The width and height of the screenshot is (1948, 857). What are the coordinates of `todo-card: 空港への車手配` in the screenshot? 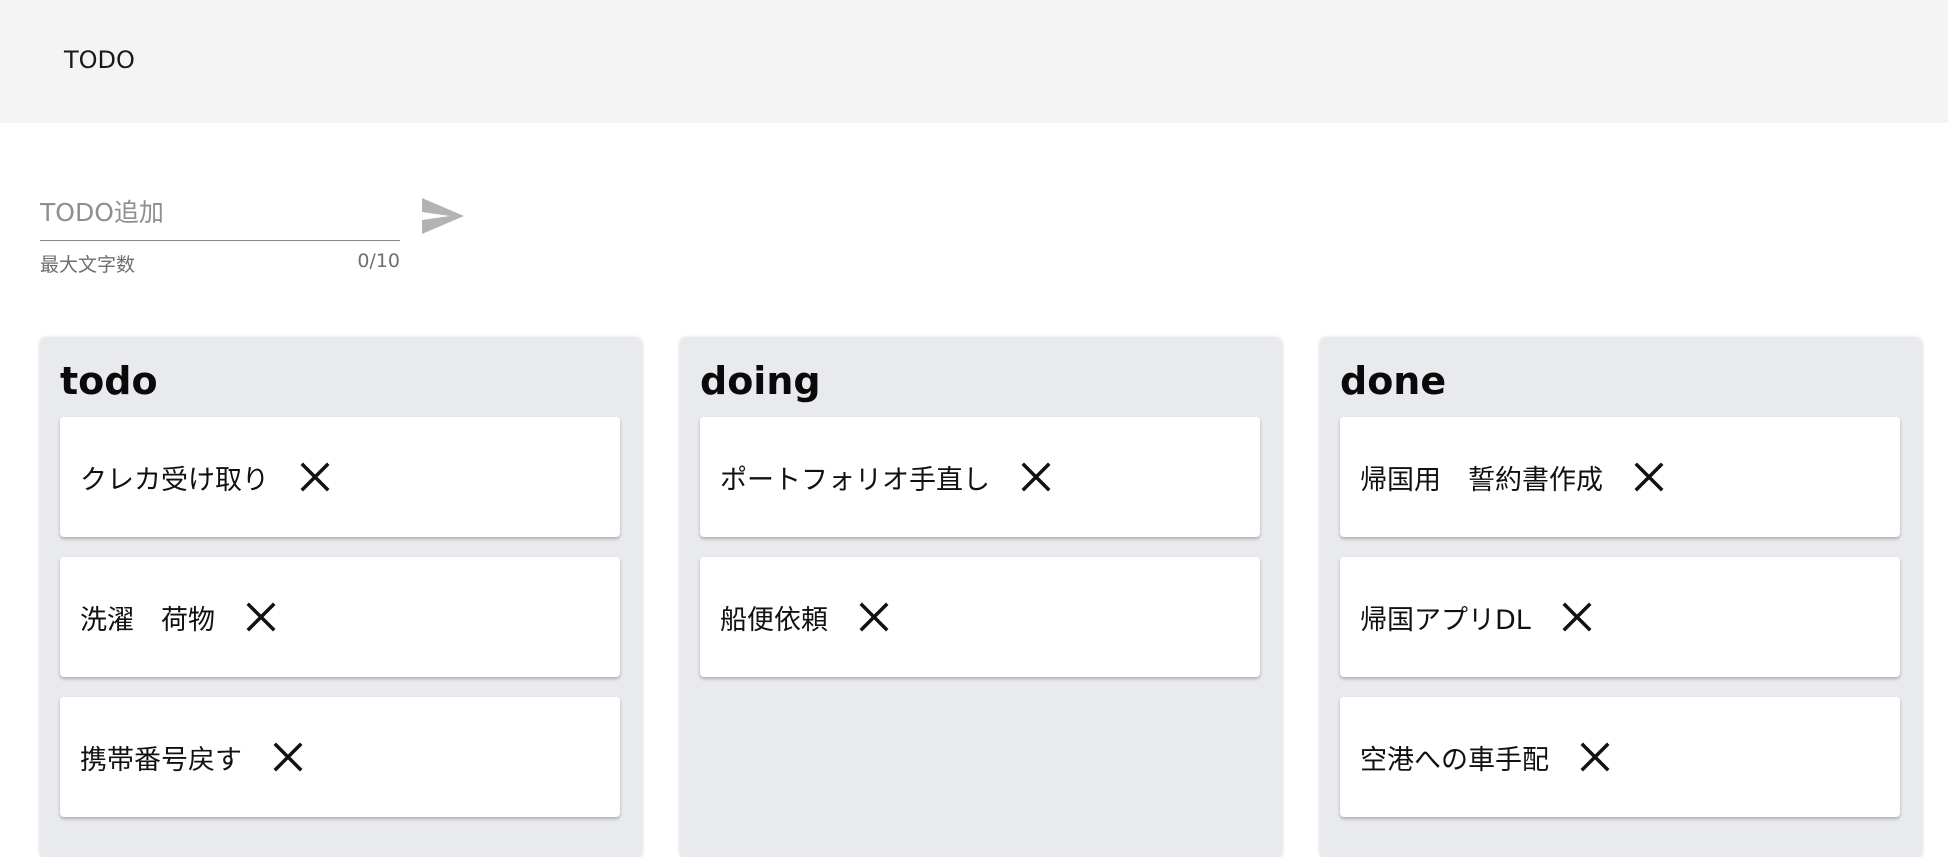 It's located at (1620, 757).